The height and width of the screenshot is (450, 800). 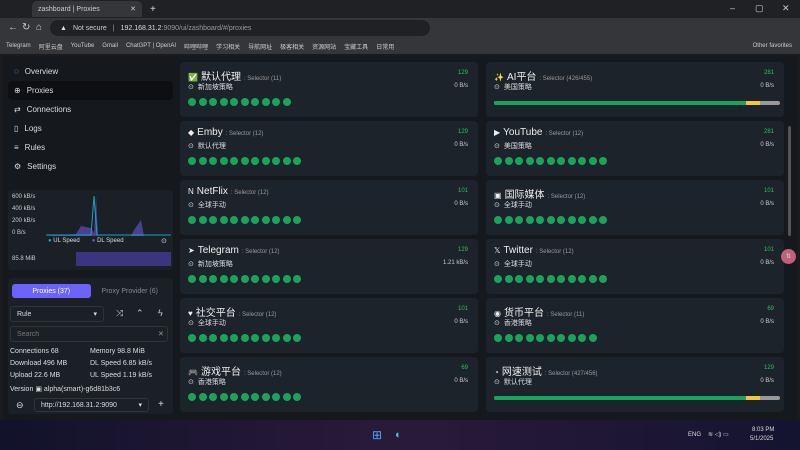 I want to click on bookmark-item: 资源网站, so click(x=324, y=46).